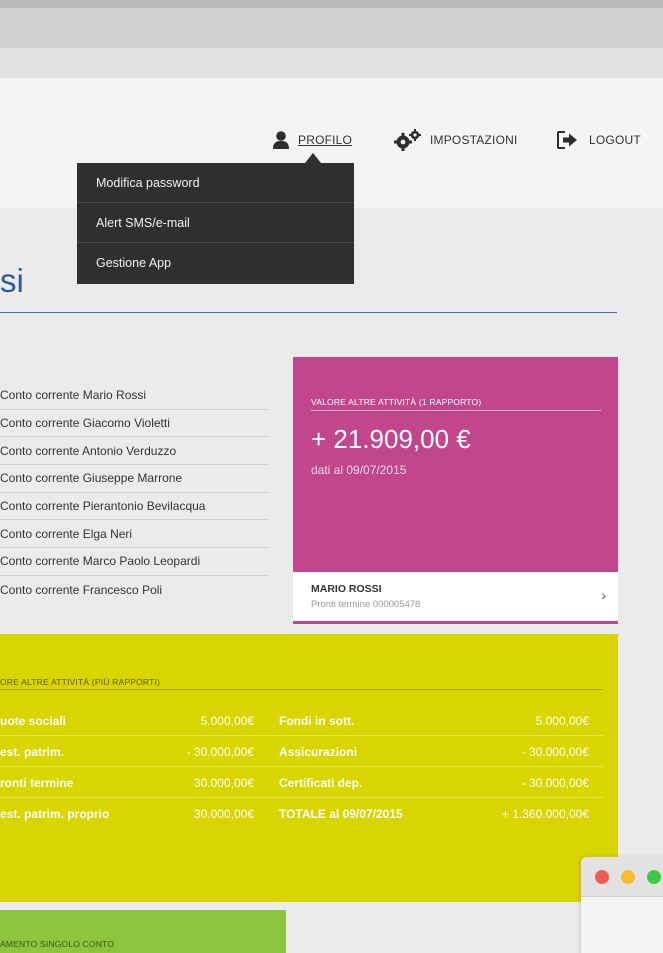  I want to click on andamento-singolo-conto-panel: AMENTO SINGOLO CONTO, so click(143, 931).